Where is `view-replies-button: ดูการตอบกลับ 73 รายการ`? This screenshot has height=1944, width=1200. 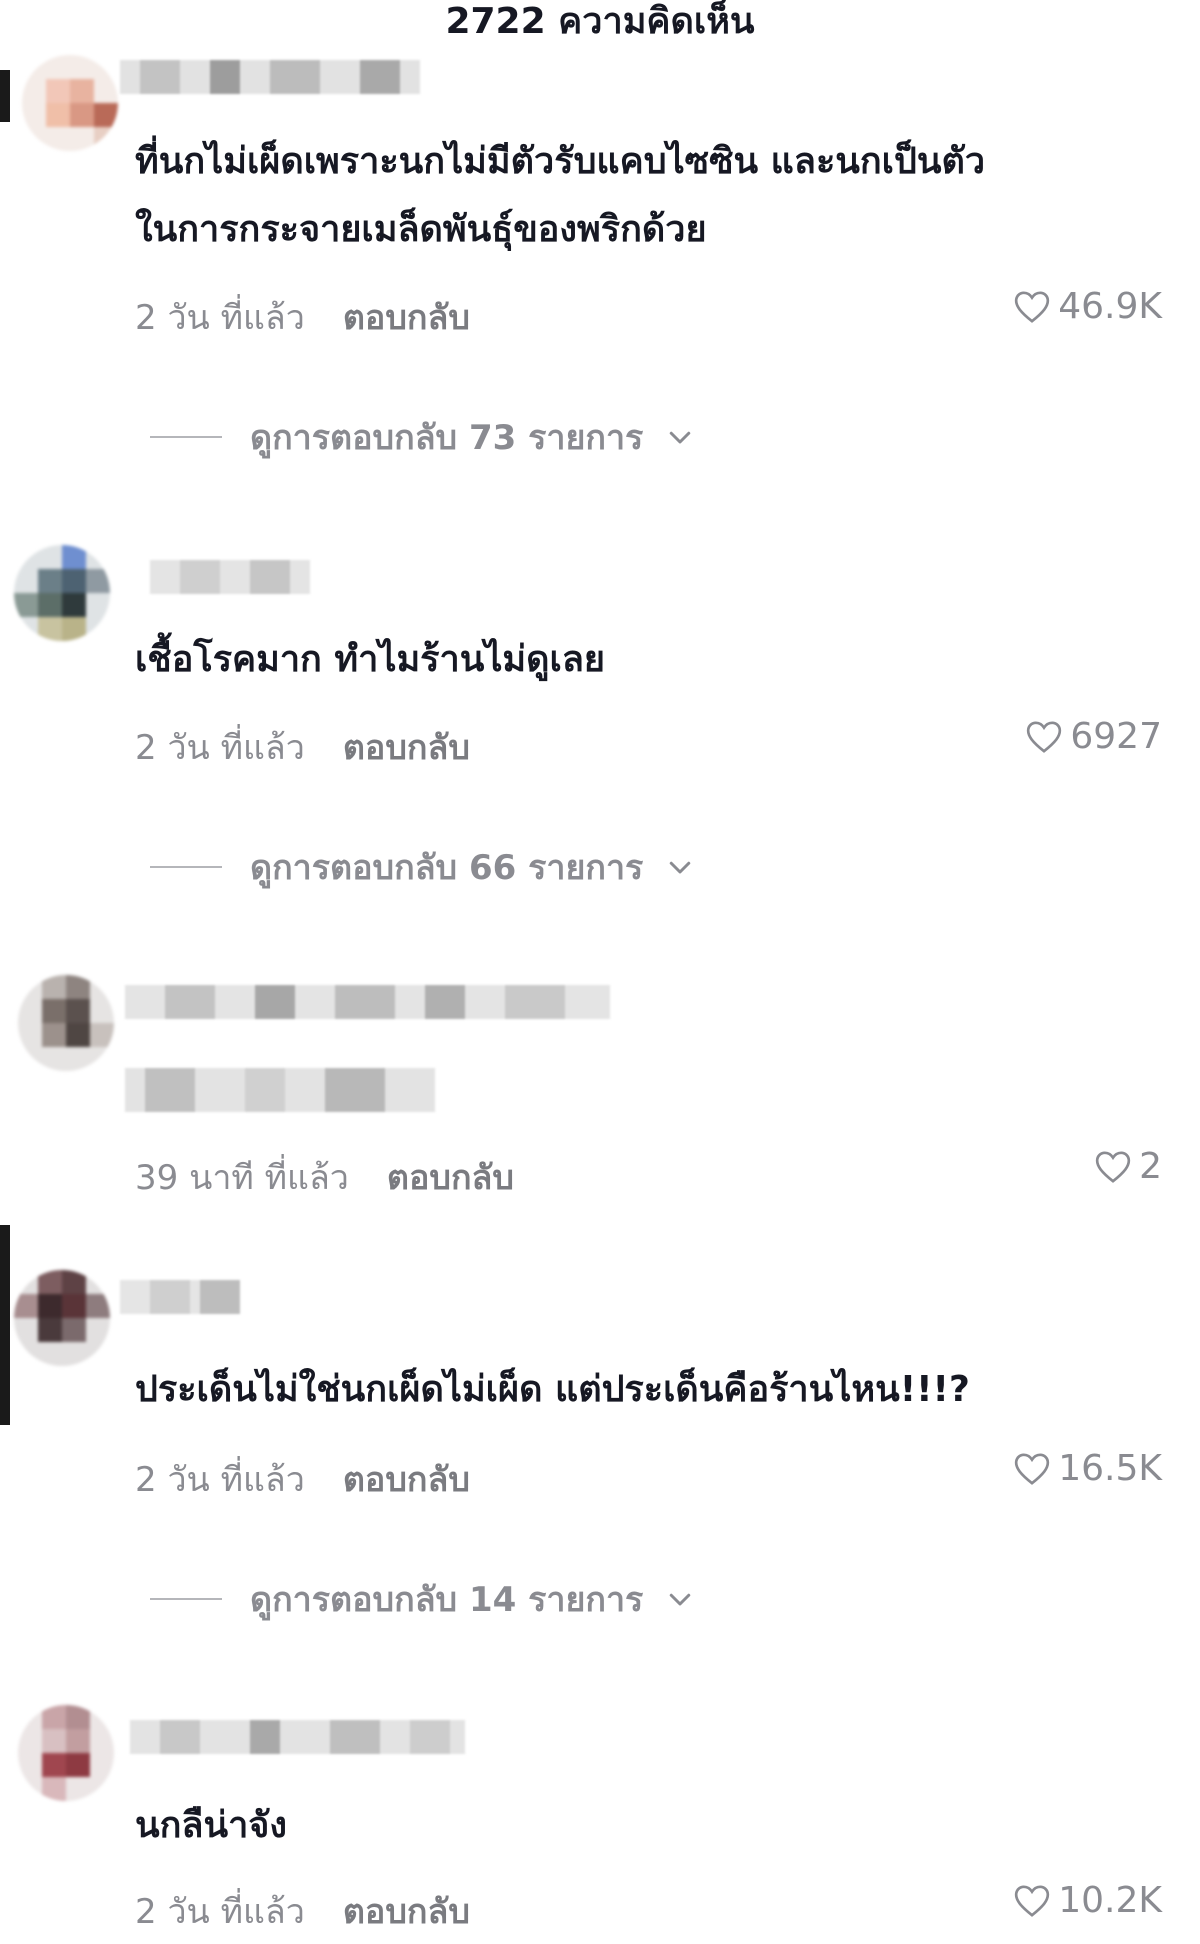
view-replies-button: ดูการตอบกลับ 73 รายการ is located at coordinates (422, 437).